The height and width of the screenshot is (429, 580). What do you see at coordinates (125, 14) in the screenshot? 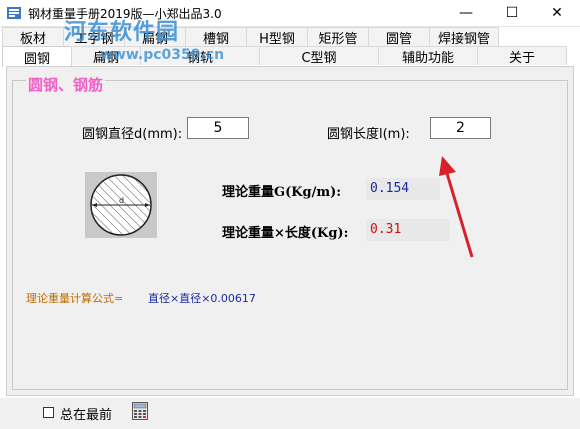
I see `window-title: 钢材重量手册2019版—小郑出品3.0` at bounding box center [125, 14].